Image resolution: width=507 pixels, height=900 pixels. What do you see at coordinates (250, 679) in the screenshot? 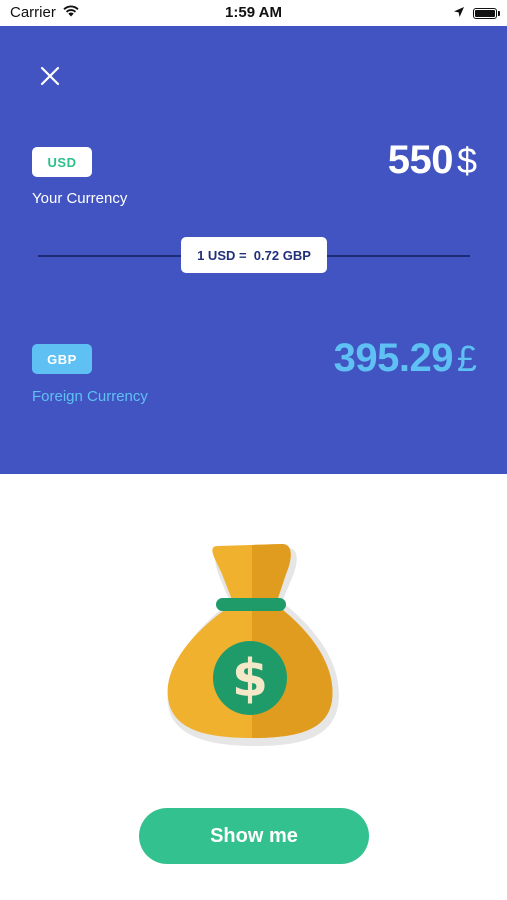
I see `money-bag-glyph: $` at bounding box center [250, 679].